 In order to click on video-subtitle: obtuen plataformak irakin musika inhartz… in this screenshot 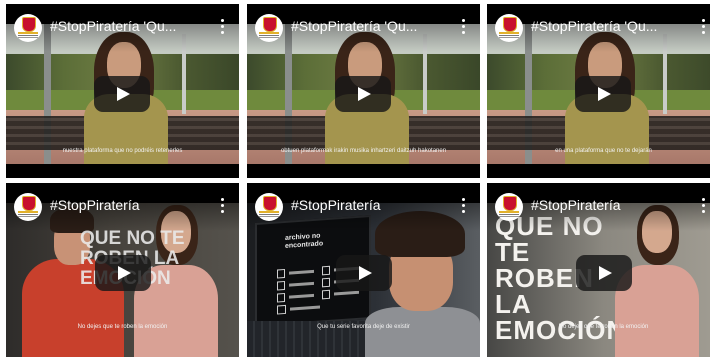, I will do `click(363, 151)`.